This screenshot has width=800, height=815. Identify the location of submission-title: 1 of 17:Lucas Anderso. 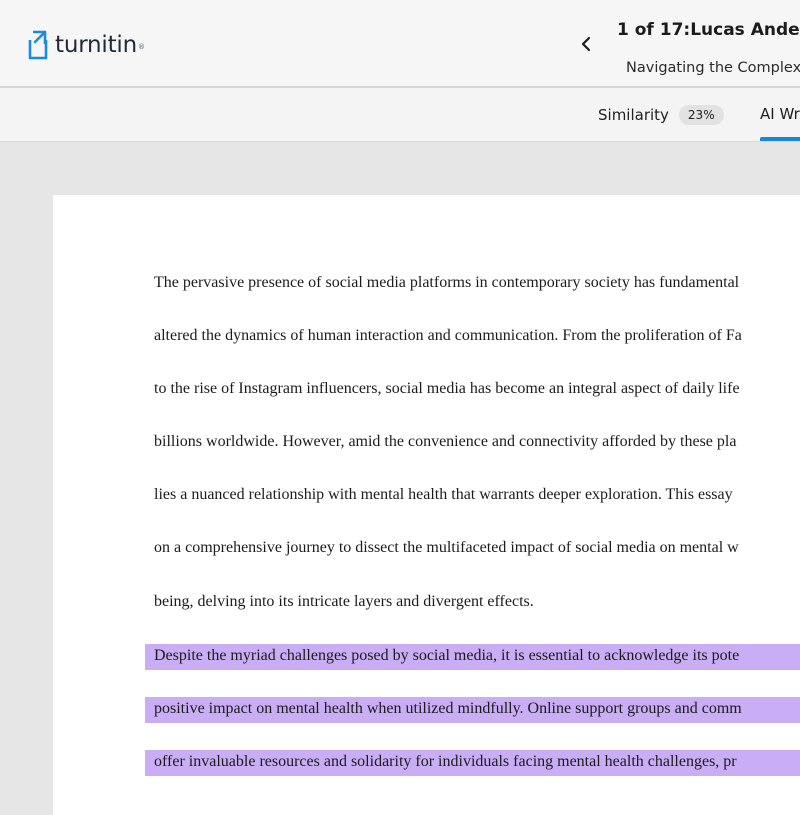
(708, 30).